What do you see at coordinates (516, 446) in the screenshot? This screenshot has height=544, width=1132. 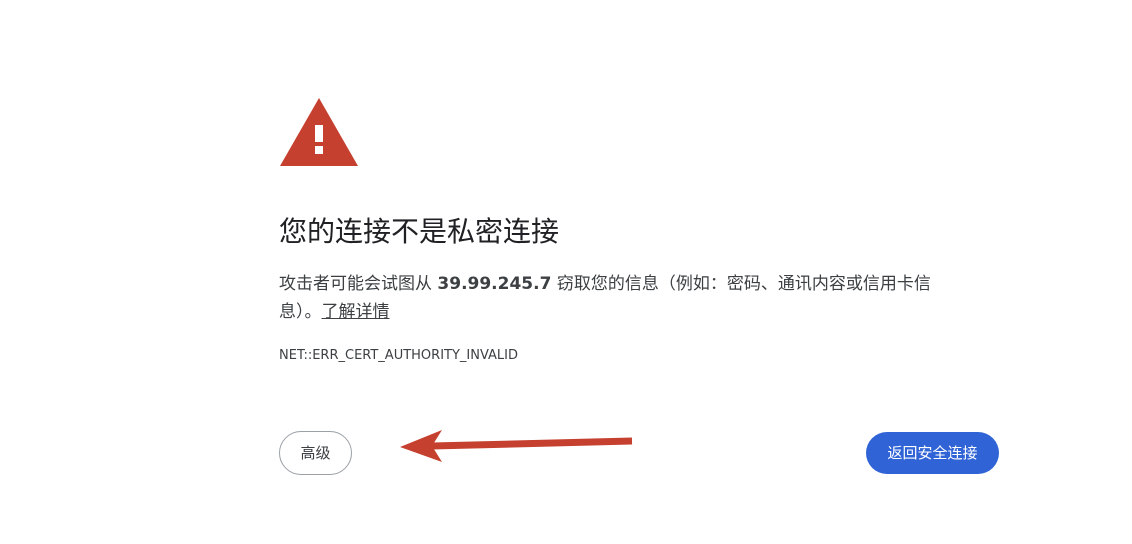 I see `red-arrow-annotation` at bounding box center [516, 446].